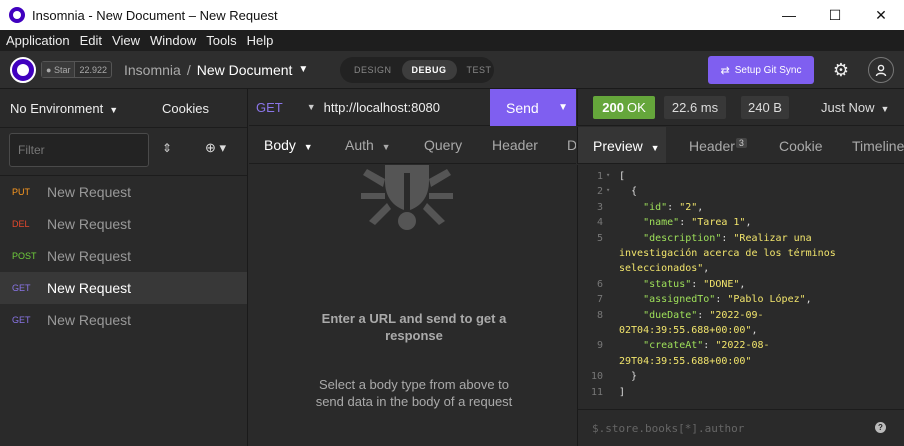  Describe the element at coordinates (691, 315) in the screenshot. I see `code-text: "dueDate": "2022-09-` at that location.